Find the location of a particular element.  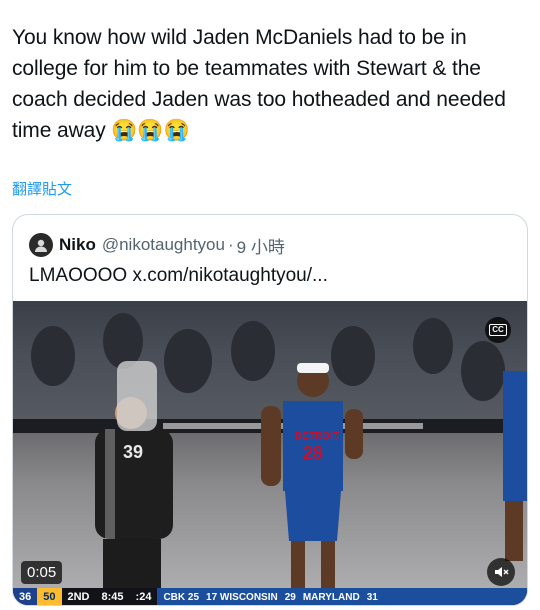

game-period: 2ND is located at coordinates (78, 597).